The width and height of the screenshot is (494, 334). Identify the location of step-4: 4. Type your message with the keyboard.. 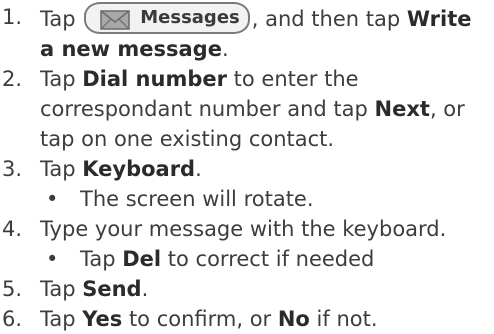
(247, 229).